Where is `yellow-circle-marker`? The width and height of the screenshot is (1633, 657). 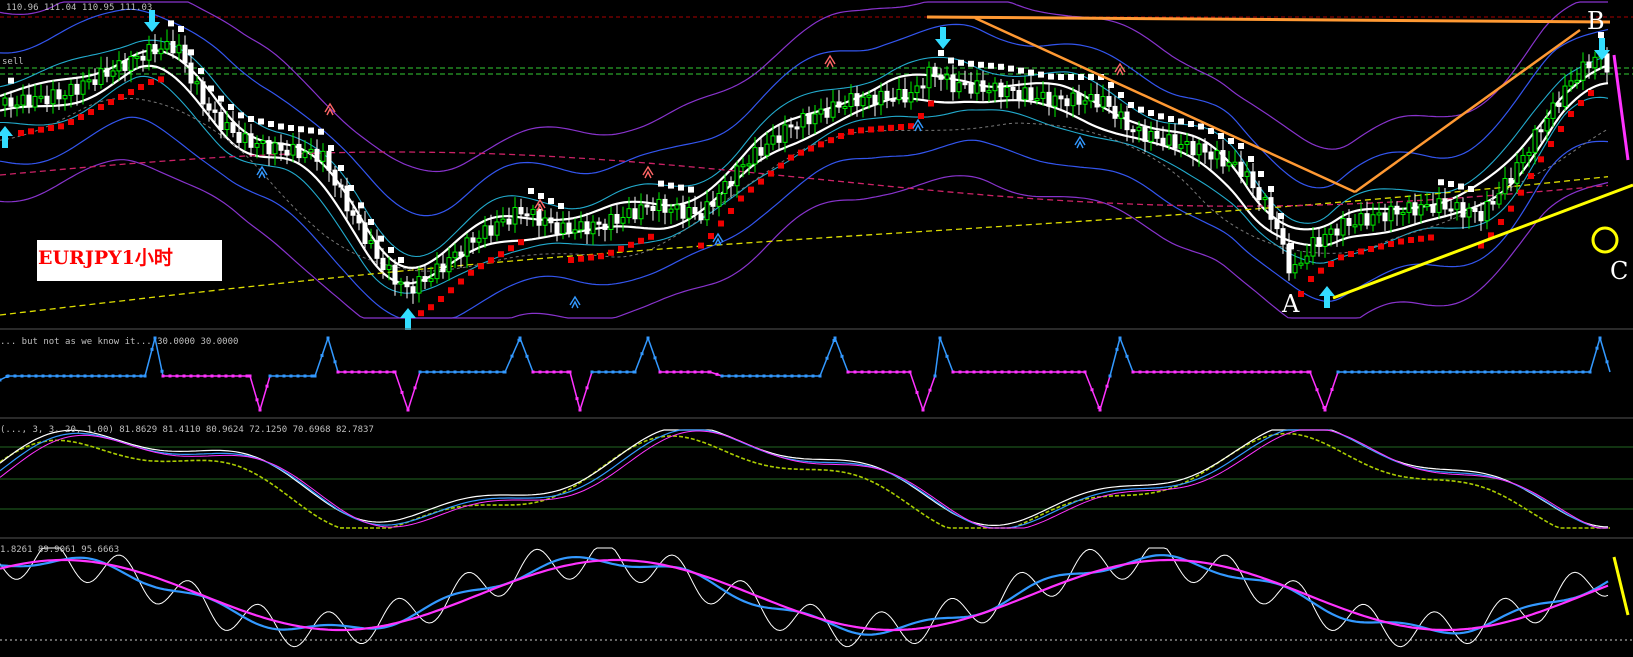 yellow-circle-marker is located at coordinates (1605, 240).